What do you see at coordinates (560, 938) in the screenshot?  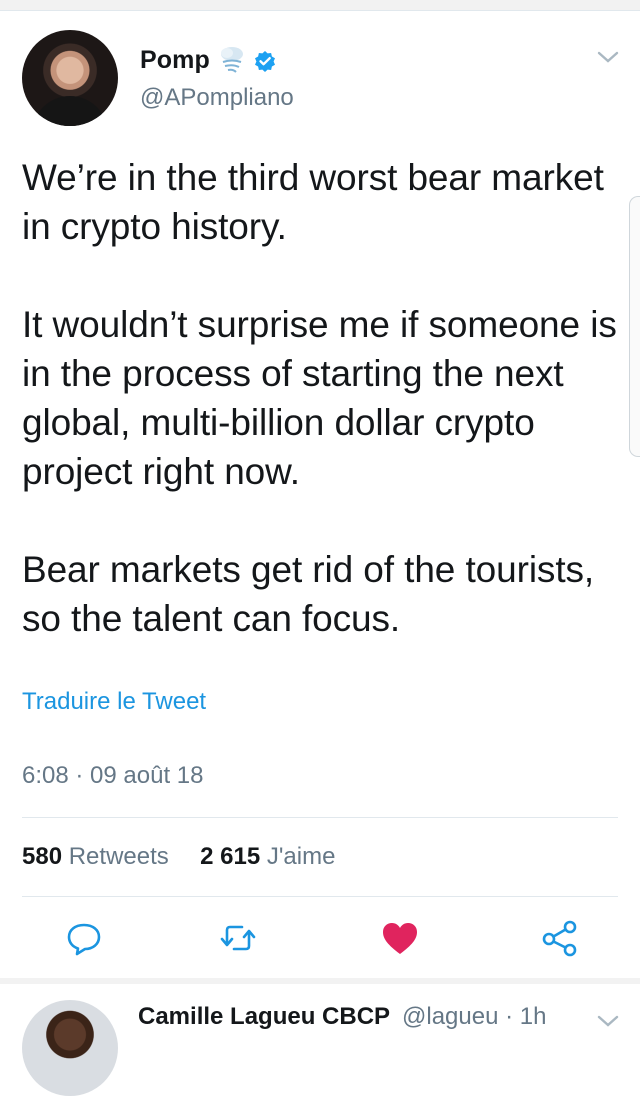 I see `share-icon` at bounding box center [560, 938].